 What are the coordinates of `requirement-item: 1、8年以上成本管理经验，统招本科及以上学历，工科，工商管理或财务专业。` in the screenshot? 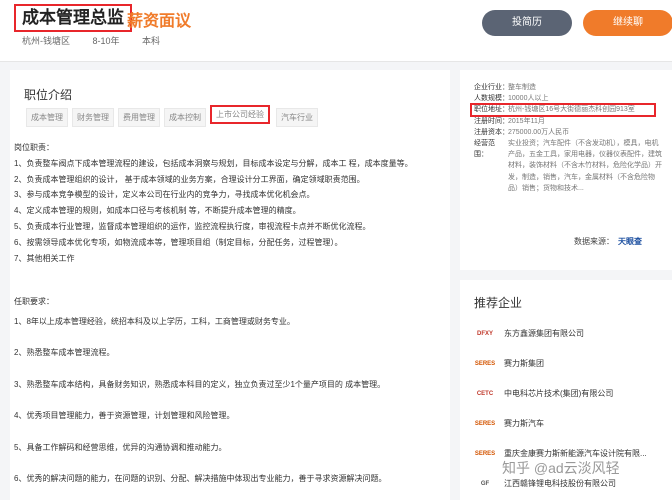 It's located at (154, 321).